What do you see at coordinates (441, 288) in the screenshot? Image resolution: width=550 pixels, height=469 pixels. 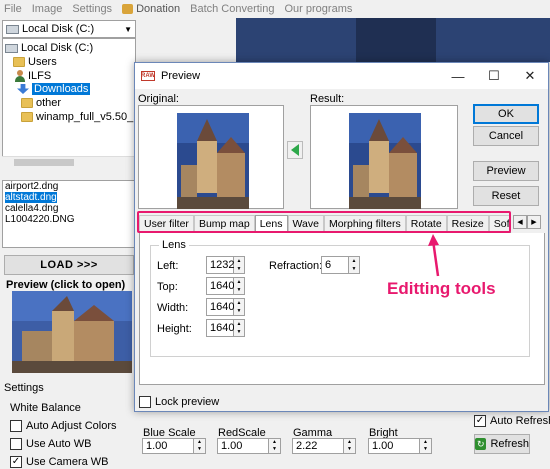 I see `editing-tools-annotation: Editting tools` at bounding box center [441, 288].